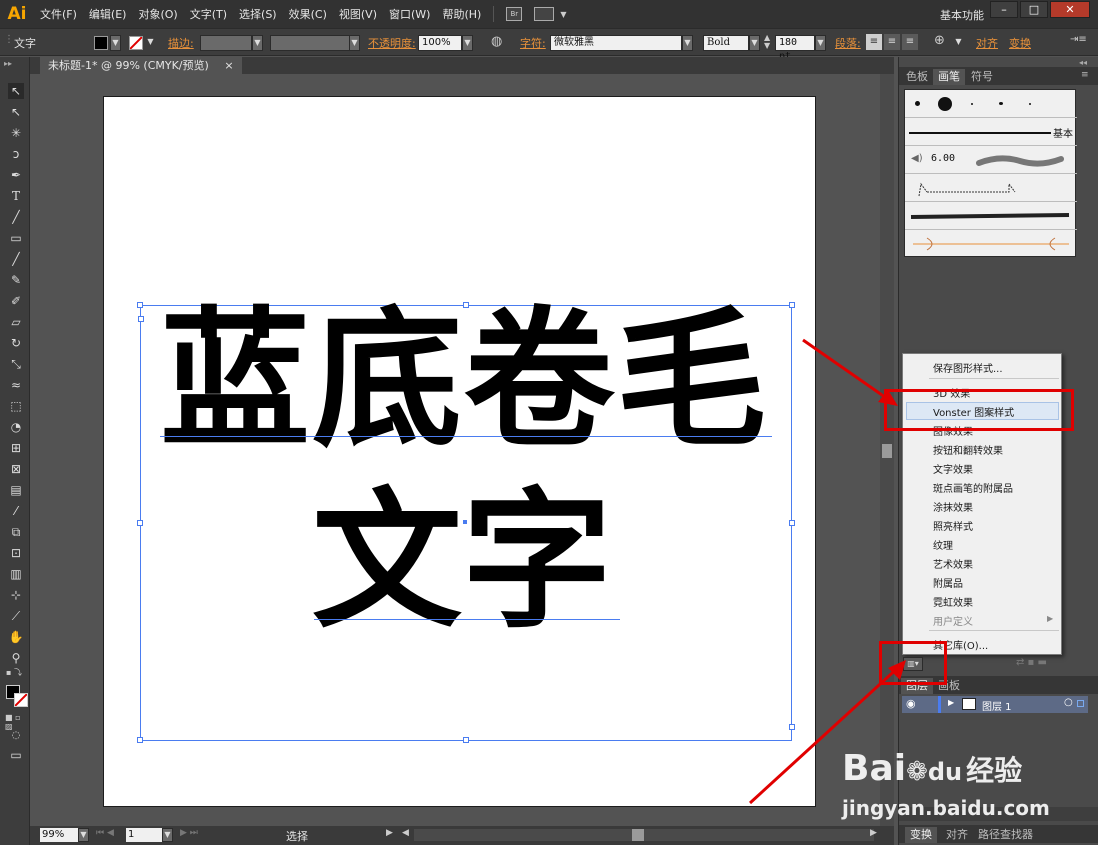  I want to click on annotation-arrows, so click(827, 571).